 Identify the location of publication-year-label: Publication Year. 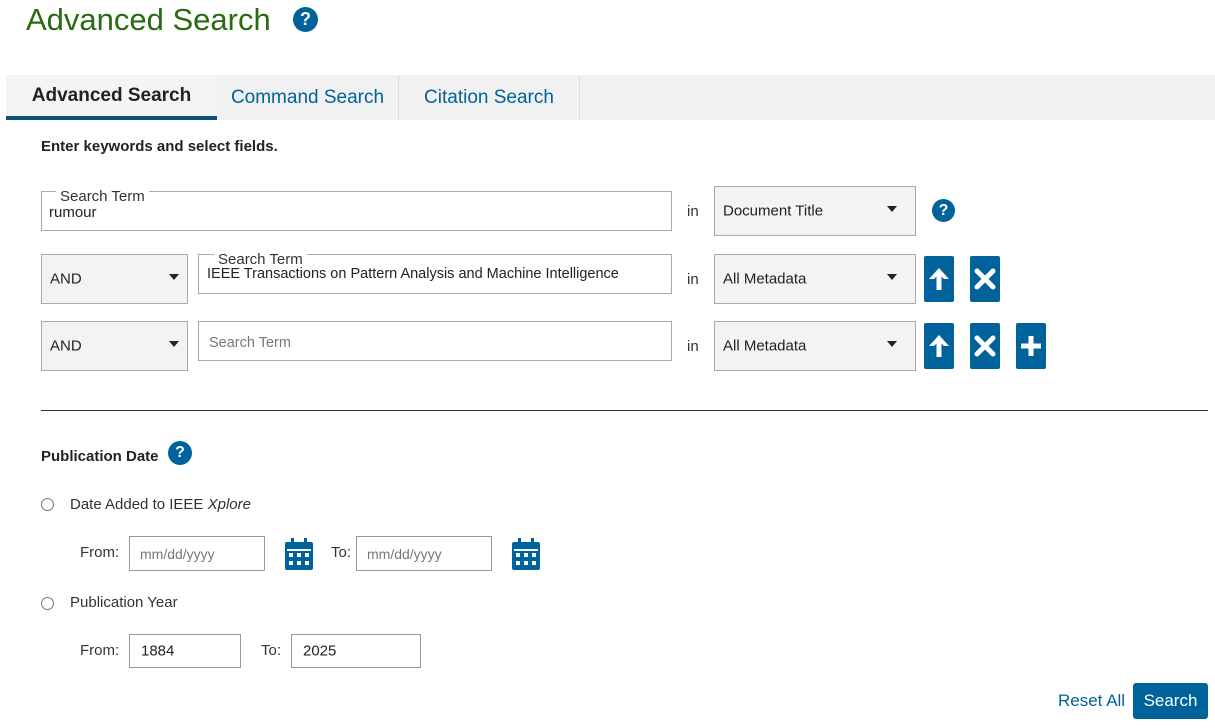
(124, 602).